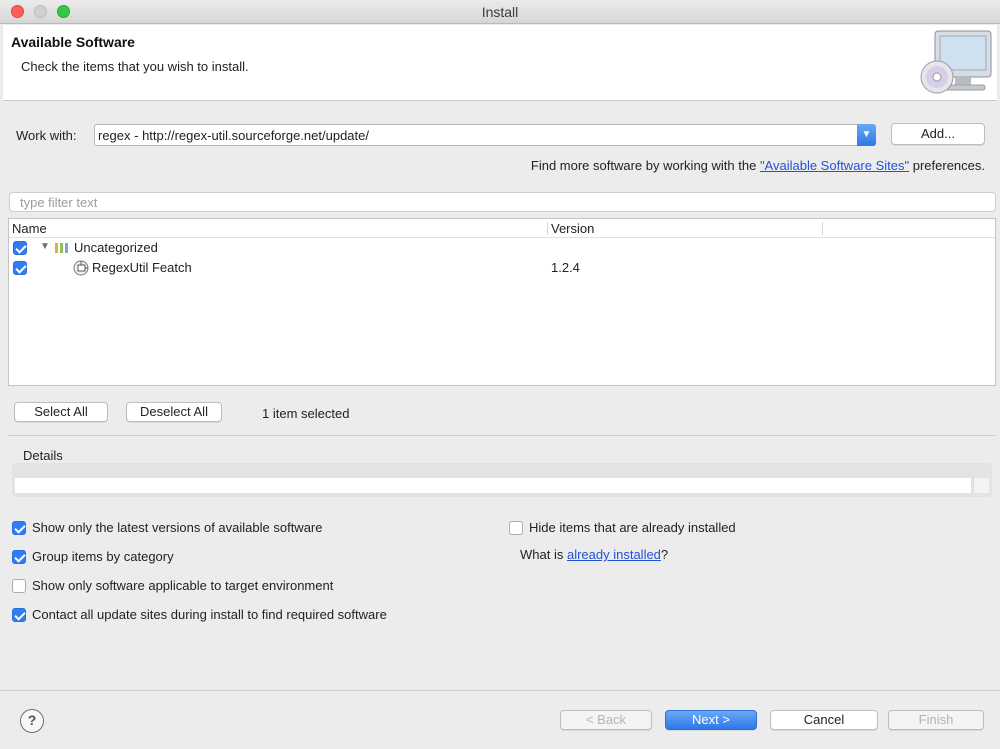  What do you see at coordinates (19, 586) in the screenshot?
I see `target-env-checkbox` at bounding box center [19, 586].